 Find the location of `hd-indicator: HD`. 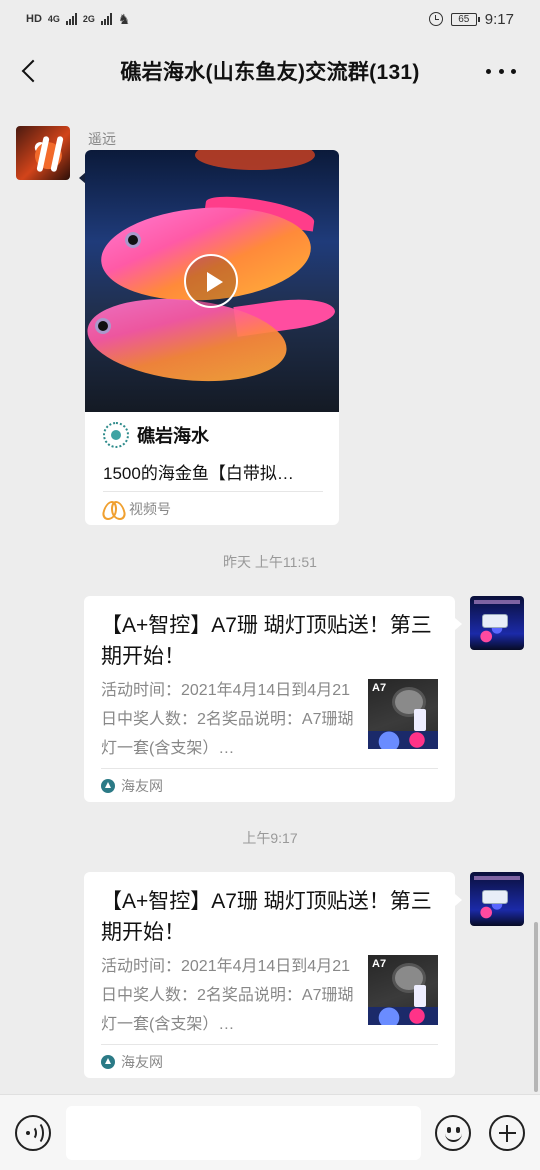

hd-indicator: HD is located at coordinates (34, 19).